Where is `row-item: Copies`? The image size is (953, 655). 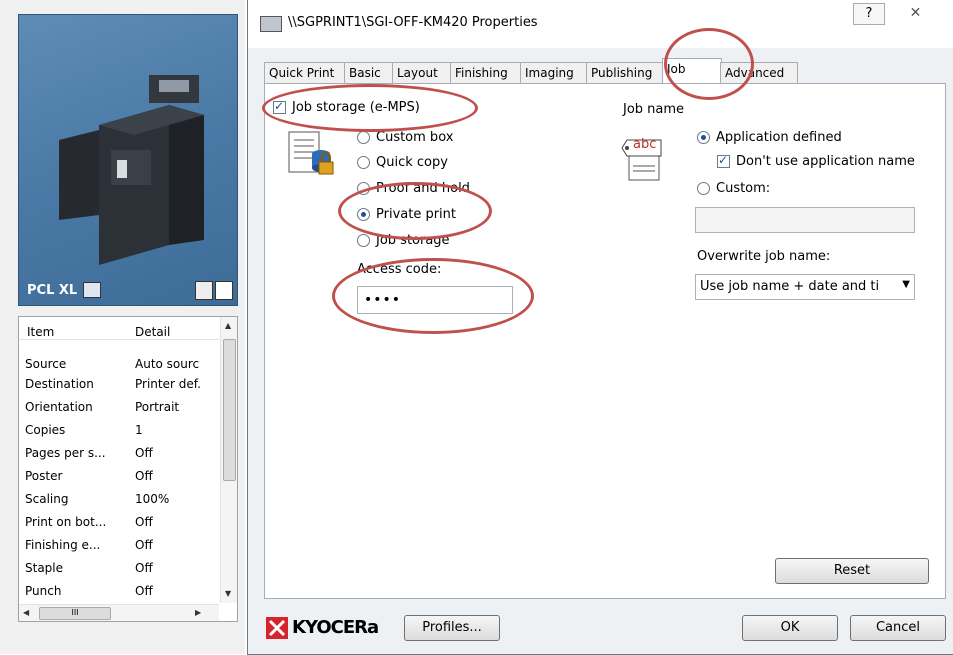
row-item: Copies is located at coordinates (45, 430).